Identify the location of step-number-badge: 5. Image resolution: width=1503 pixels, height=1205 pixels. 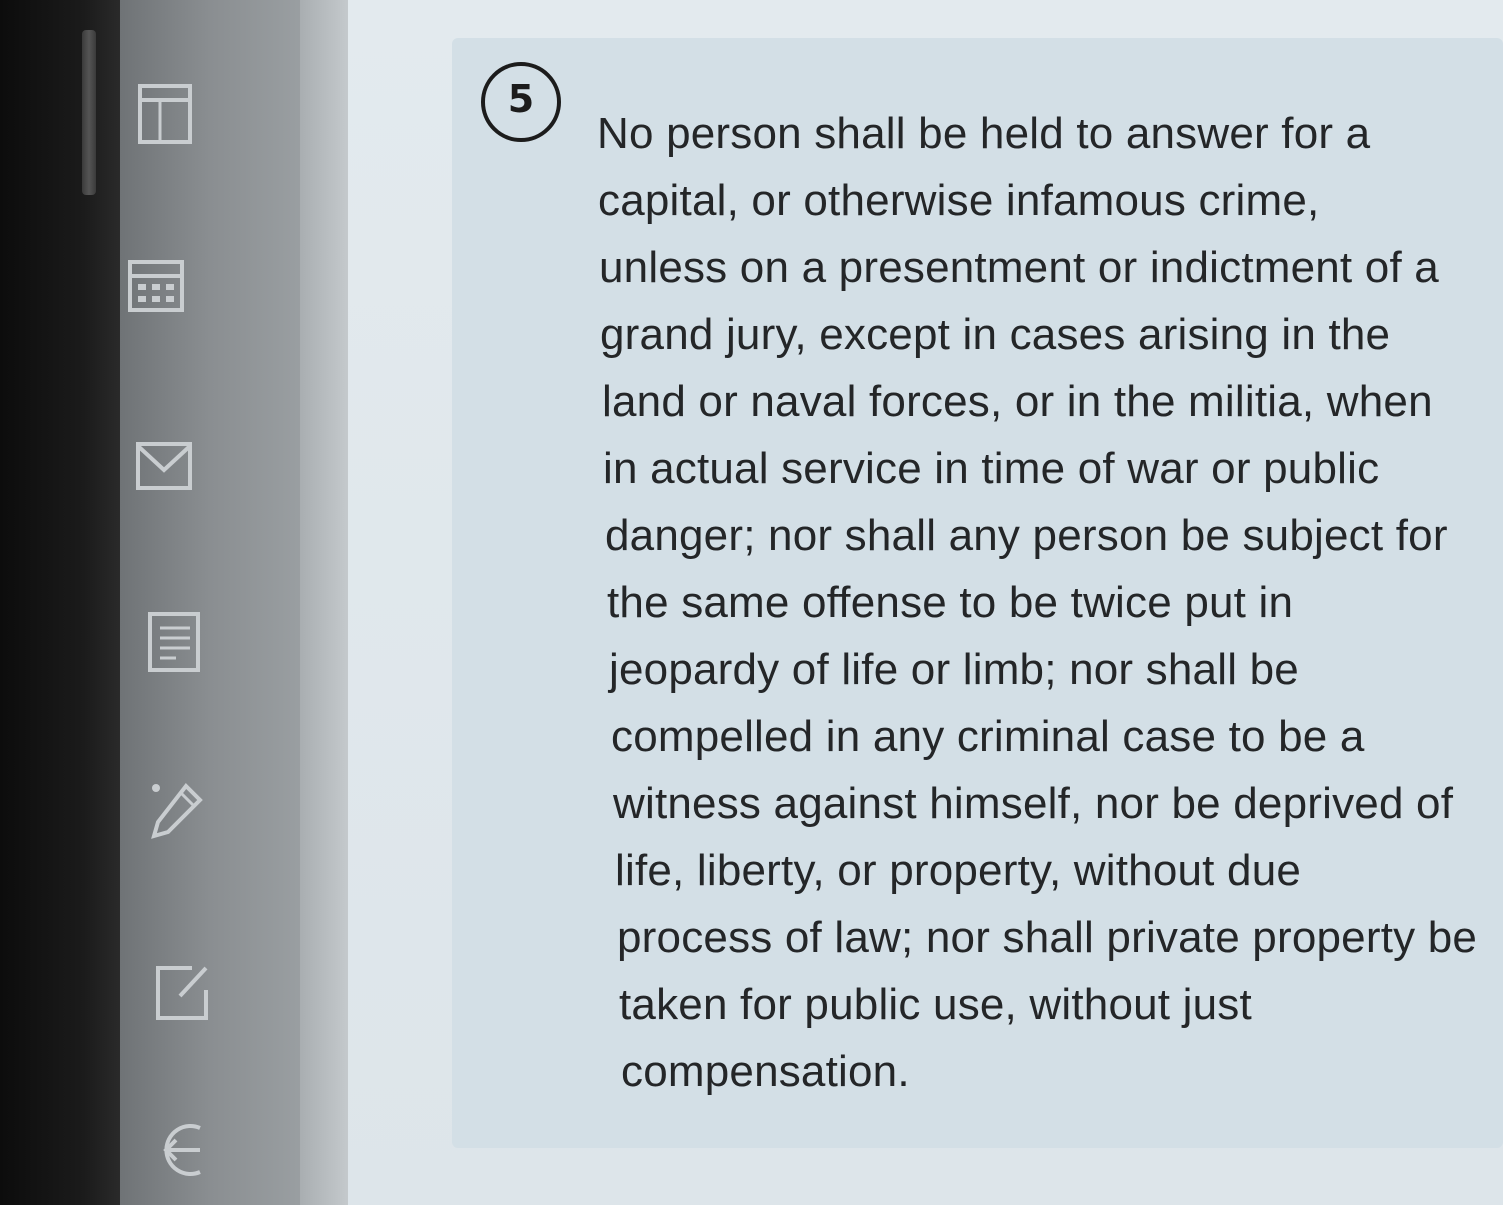
(521, 102).